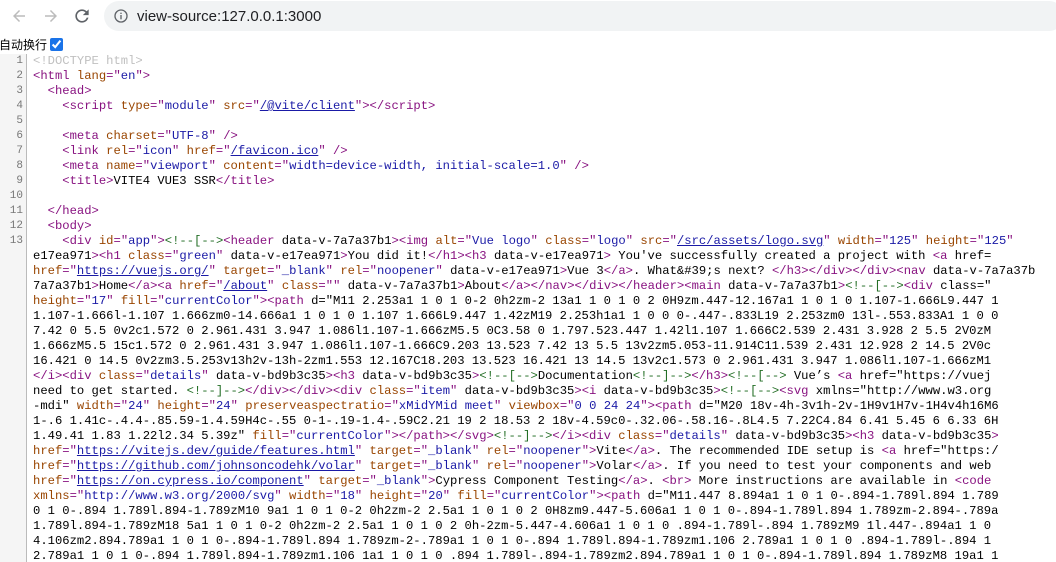 This screenshot has width=1056, height=562. Describe the element at coordinates (16, 226) in the screenshot. I see `line-number: 12` at that location.